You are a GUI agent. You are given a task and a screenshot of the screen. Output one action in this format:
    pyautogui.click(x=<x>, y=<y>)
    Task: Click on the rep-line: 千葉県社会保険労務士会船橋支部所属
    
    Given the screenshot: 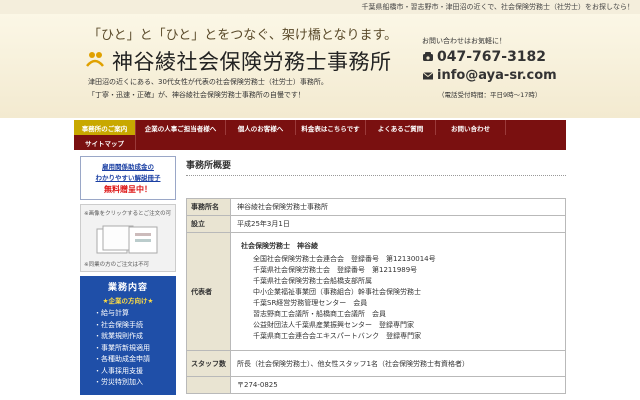 What is the action you would take?
    pyautogui.click(x=312, y=281)
    